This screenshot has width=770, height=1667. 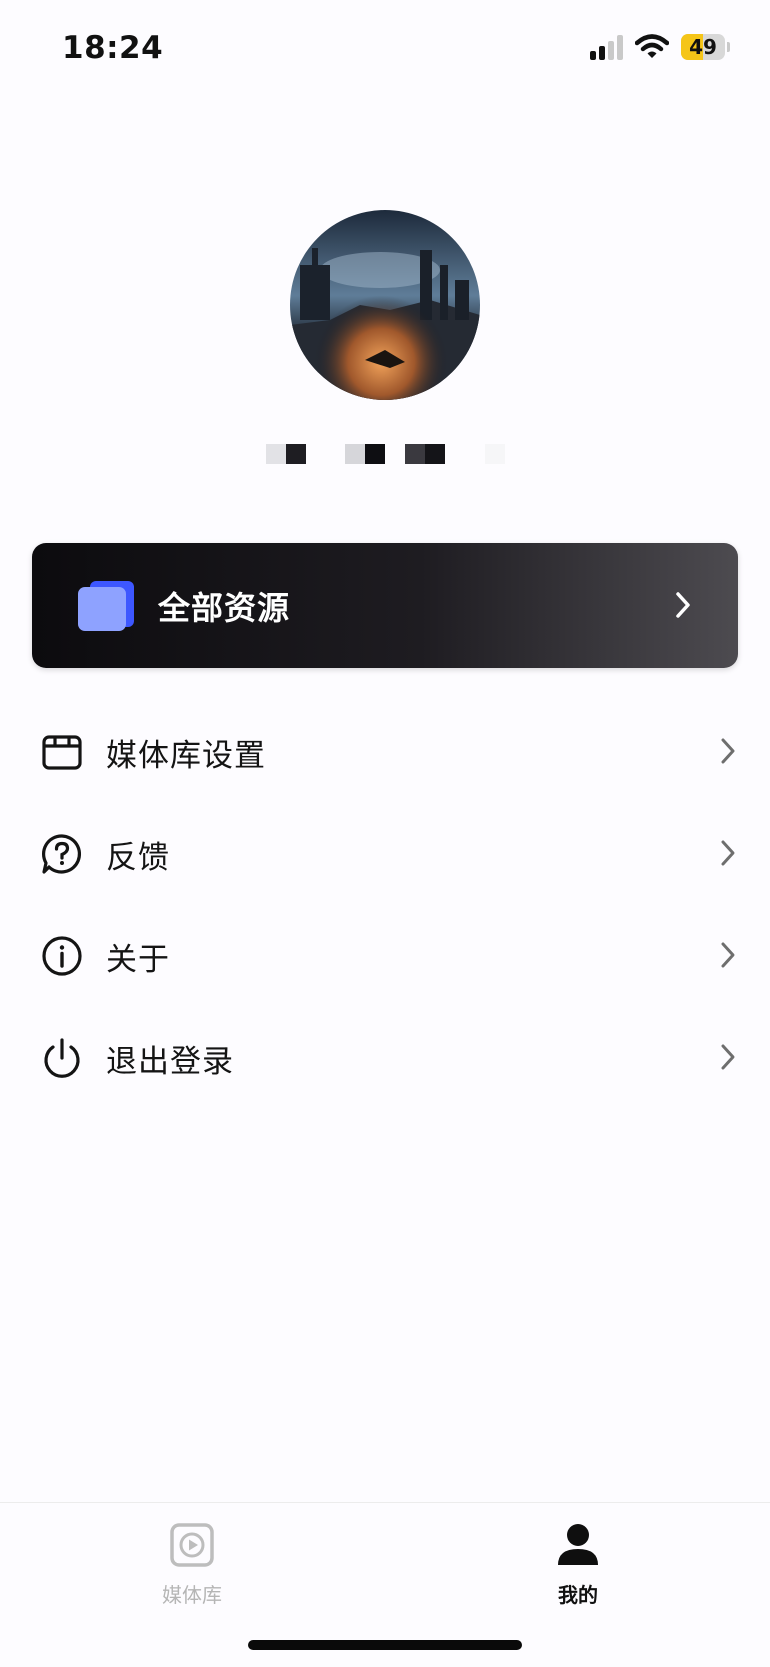 I want to click on tab-label: 我的, so click(x=578, y=1595).